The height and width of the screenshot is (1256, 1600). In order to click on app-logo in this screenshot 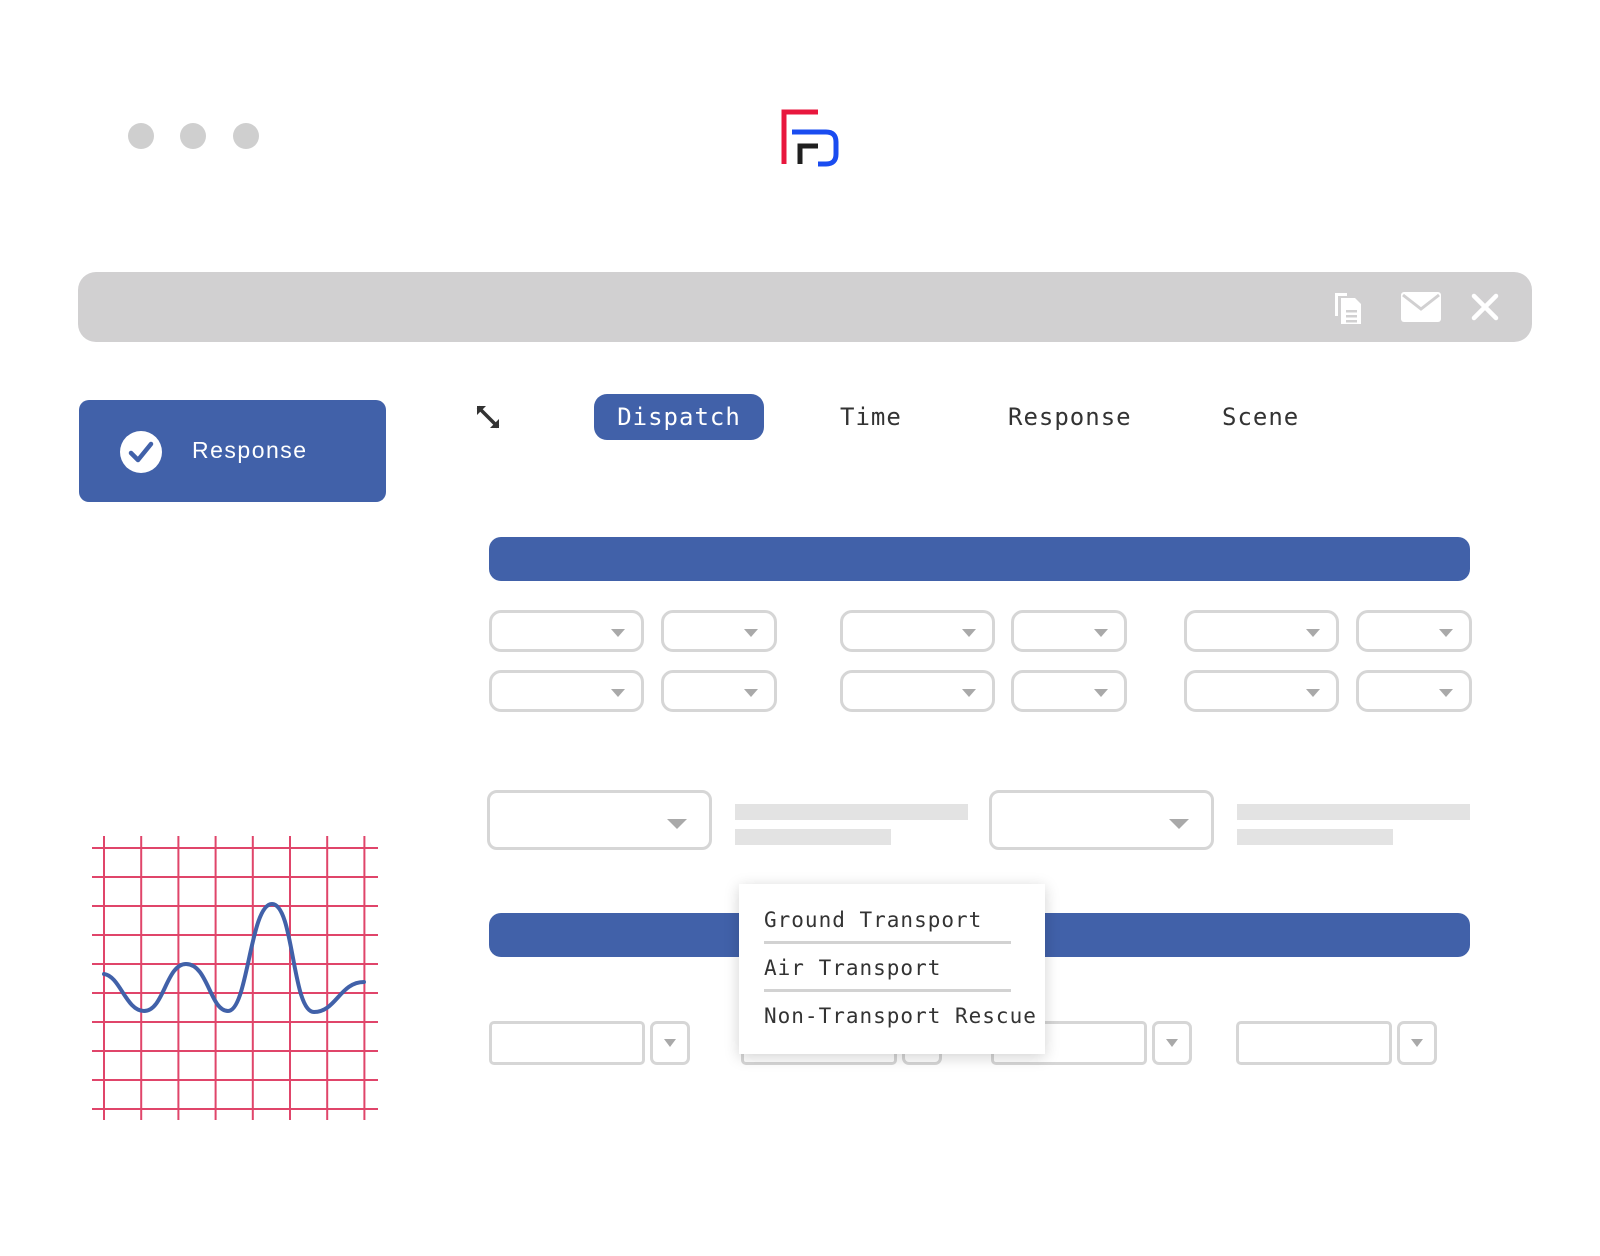, I will do `click(810, 138)`.